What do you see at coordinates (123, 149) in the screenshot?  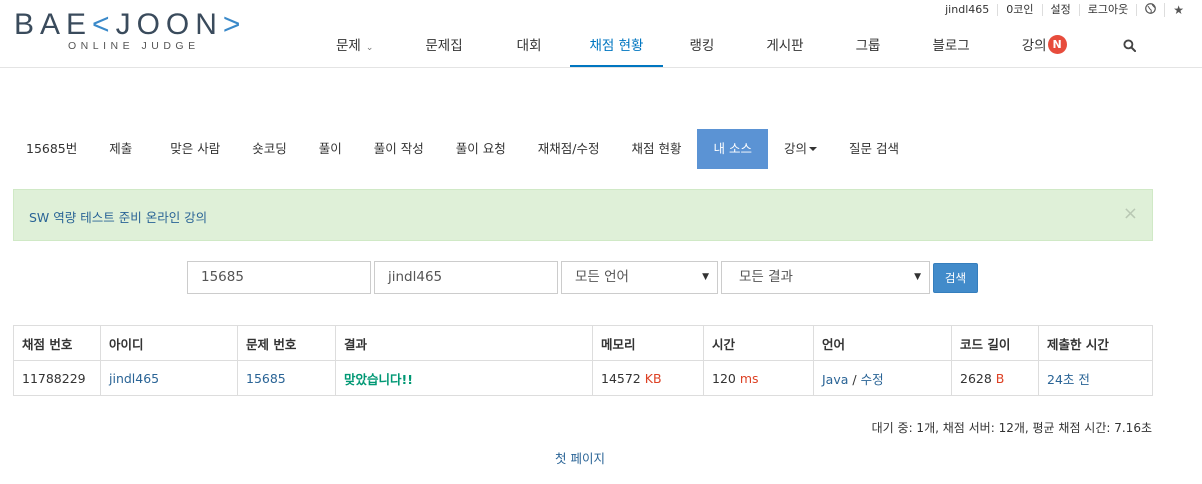 I see `tab-submit: 제출` at bounding box center [123, 149].